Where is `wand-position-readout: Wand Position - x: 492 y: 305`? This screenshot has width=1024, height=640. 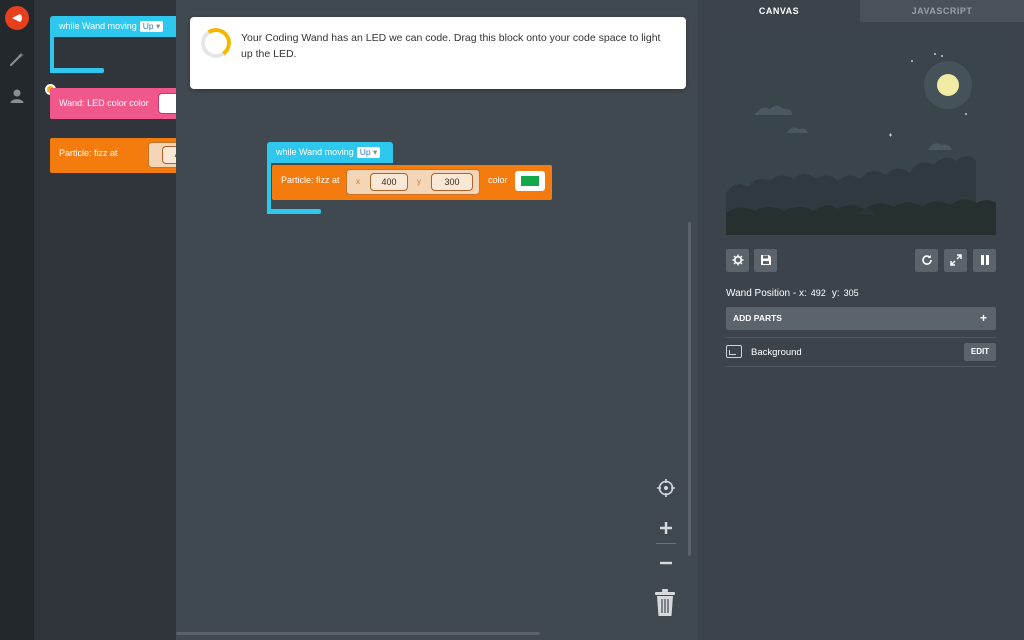 wand-position-readout: Wand Position - x: 492 y: 305 is located at coordinates (795, 293).